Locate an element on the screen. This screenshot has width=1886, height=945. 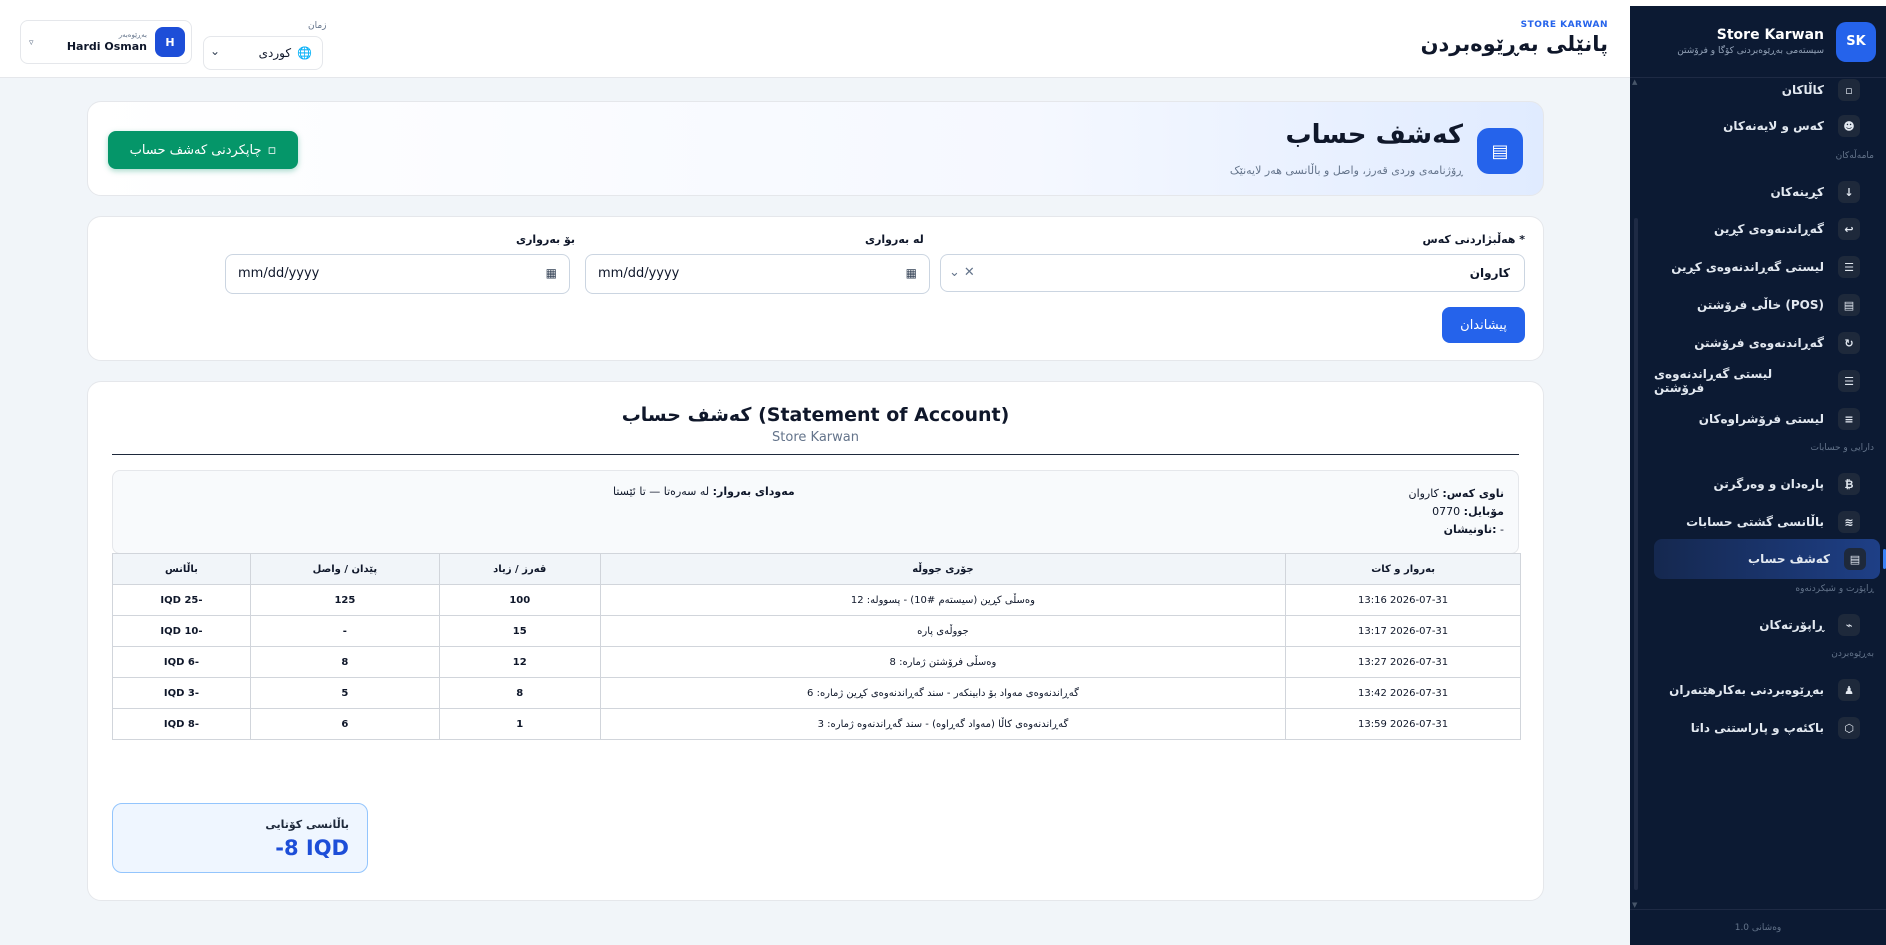
cell-date: 2026-07-31 13:42 is located at coordinates (1403, 693).